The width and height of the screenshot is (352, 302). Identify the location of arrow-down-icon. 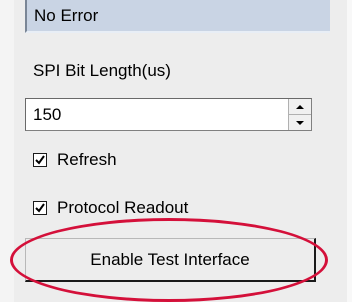
(300, 122).